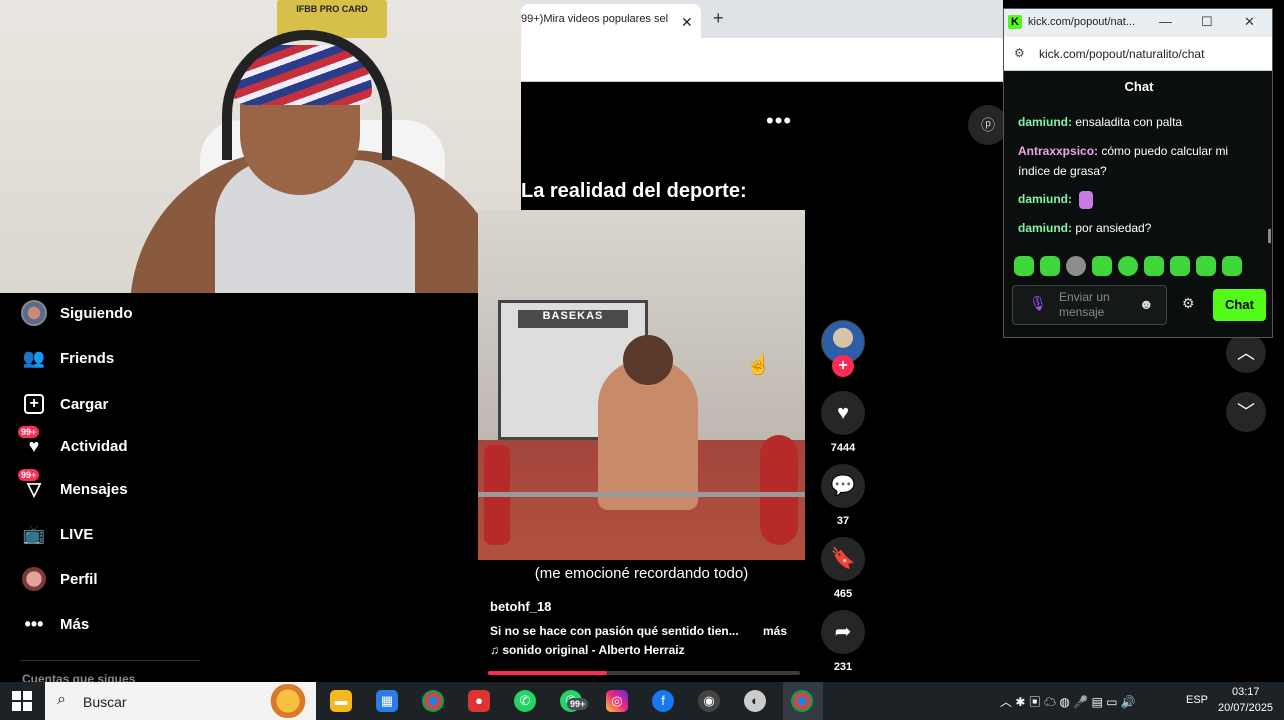  Describe the element at coordinates (1019, 53) in the screenshot. I see `site-settings-icon: ⚙` at that location.